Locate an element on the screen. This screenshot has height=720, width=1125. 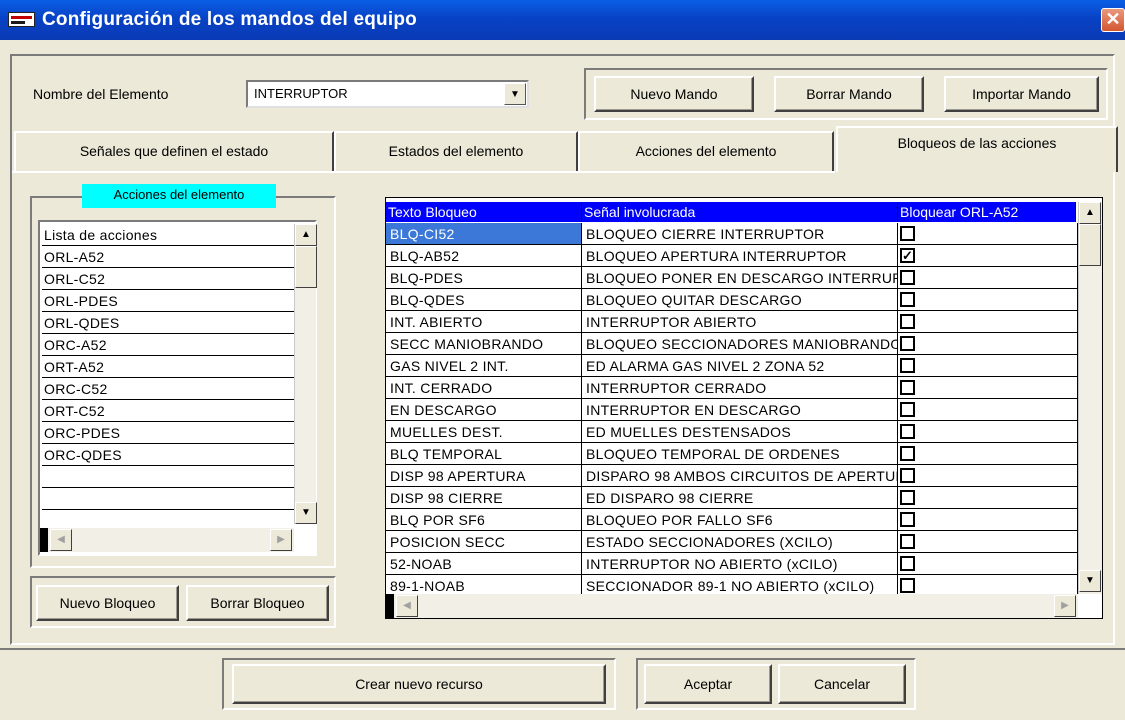
actions-list-header: Lista de acciones is located at coordinates (168, 235).